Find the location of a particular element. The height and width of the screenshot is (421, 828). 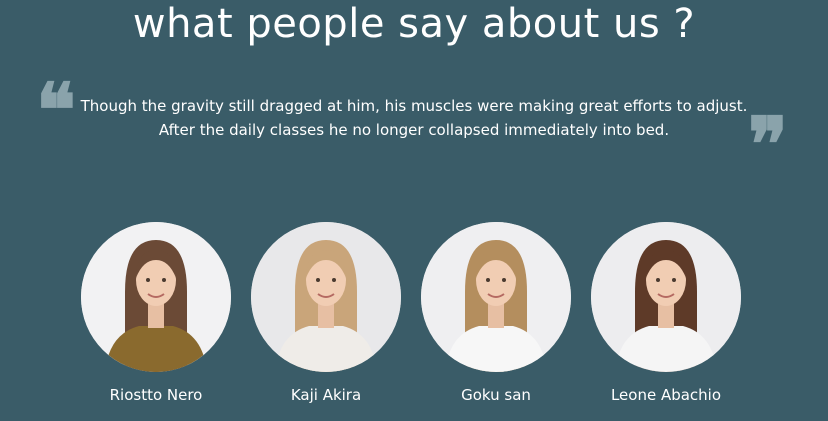

quote-open-icon: ❝ is located at coordinates (56, 111).